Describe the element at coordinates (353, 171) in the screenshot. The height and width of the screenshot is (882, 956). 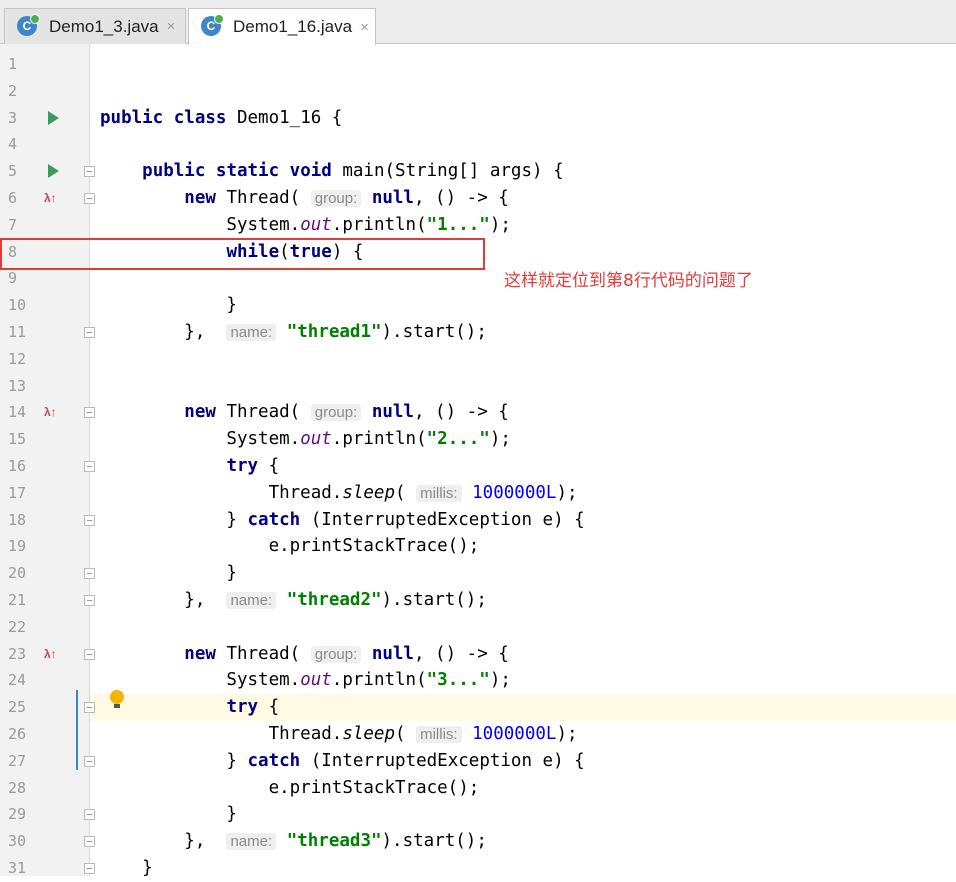
I see `code-text: public static void main(String[] args) {` at that location.